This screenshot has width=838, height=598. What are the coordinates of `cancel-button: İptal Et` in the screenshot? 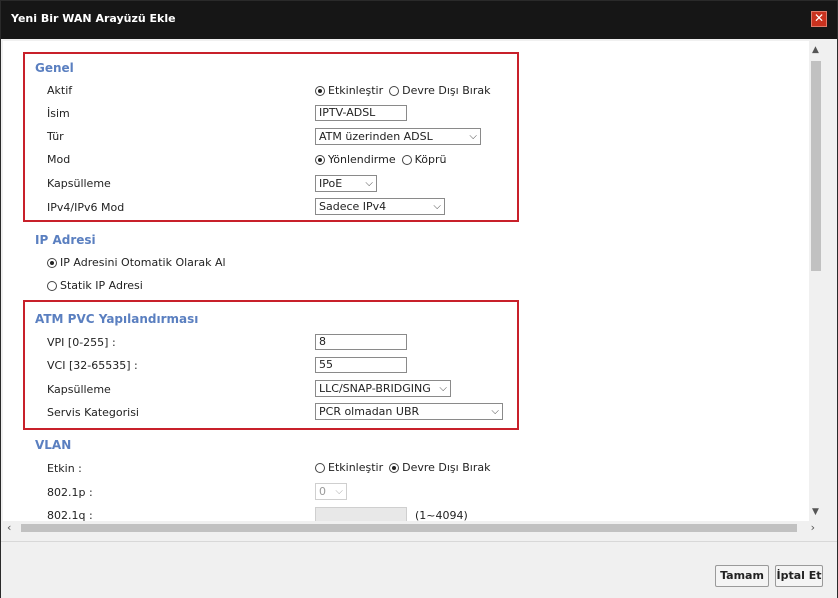 It's located at (799, 576).